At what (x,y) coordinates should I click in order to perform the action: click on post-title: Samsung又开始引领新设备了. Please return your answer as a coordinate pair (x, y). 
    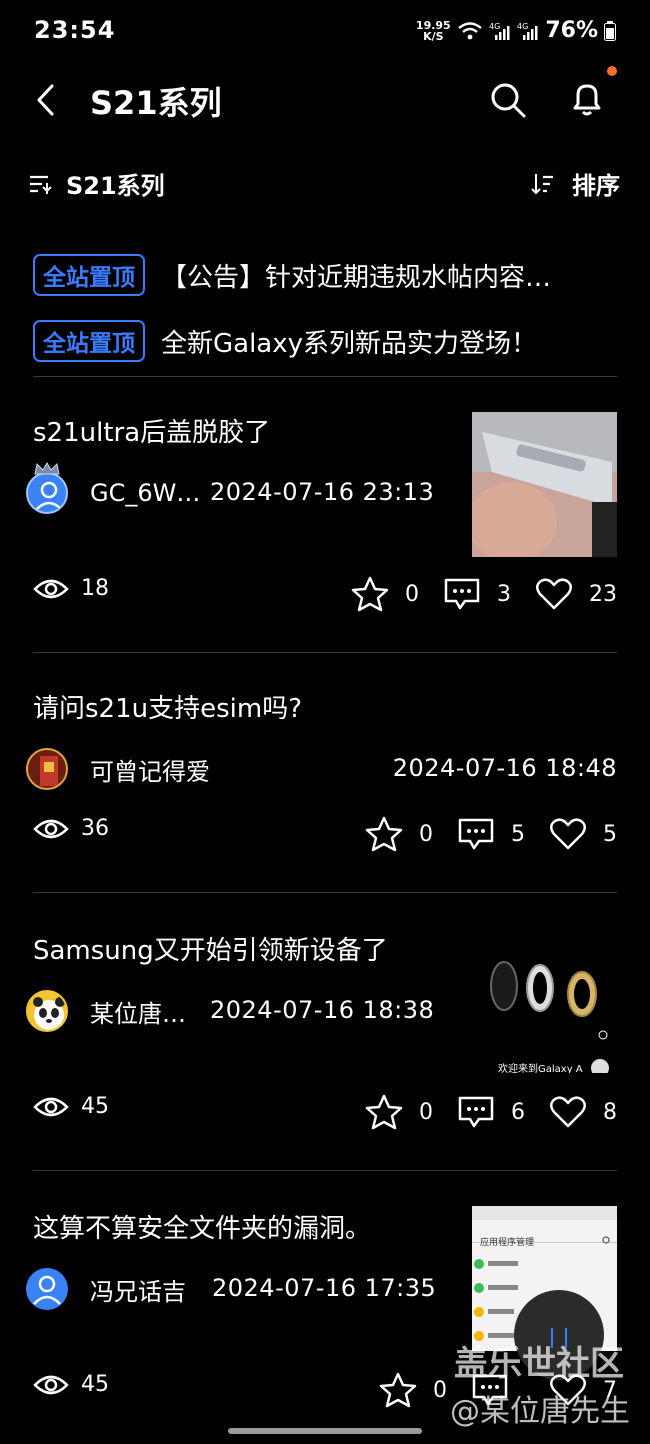
    Looking at the image, I should click on (210, 951).